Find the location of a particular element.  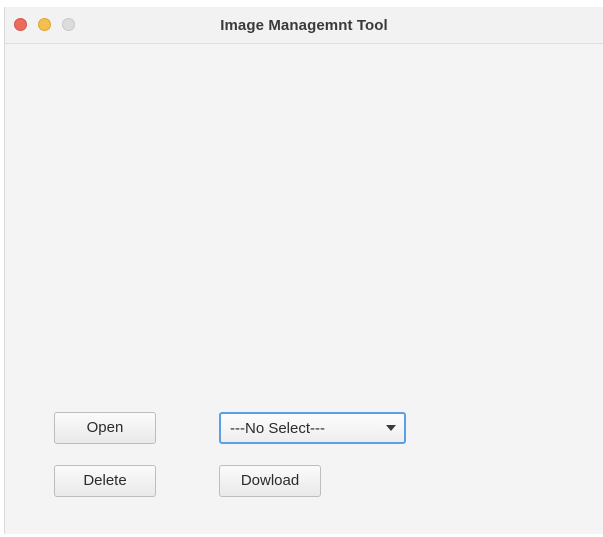

select-current-value: ---No Select--- is located at coordinates (278, 428).